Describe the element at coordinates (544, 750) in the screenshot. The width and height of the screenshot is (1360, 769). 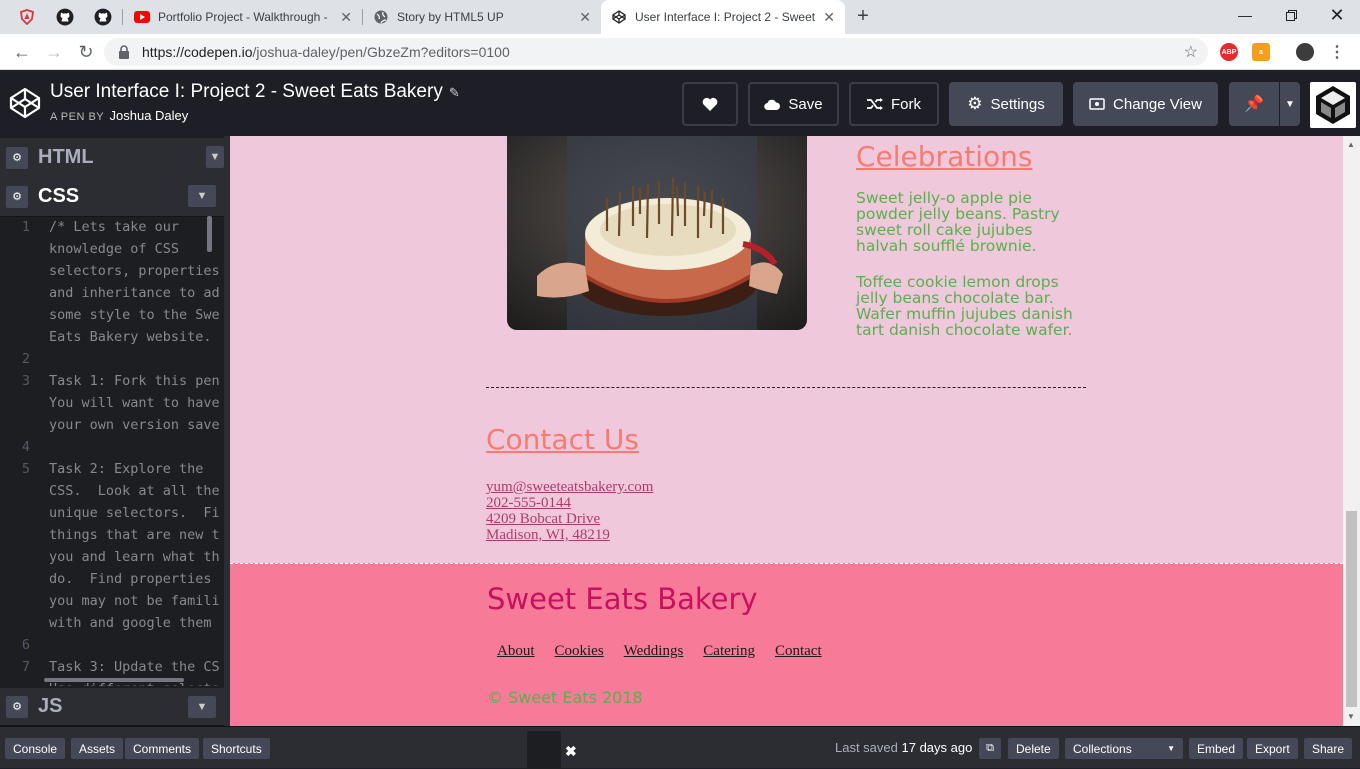
I see `resize-handle` at that location.